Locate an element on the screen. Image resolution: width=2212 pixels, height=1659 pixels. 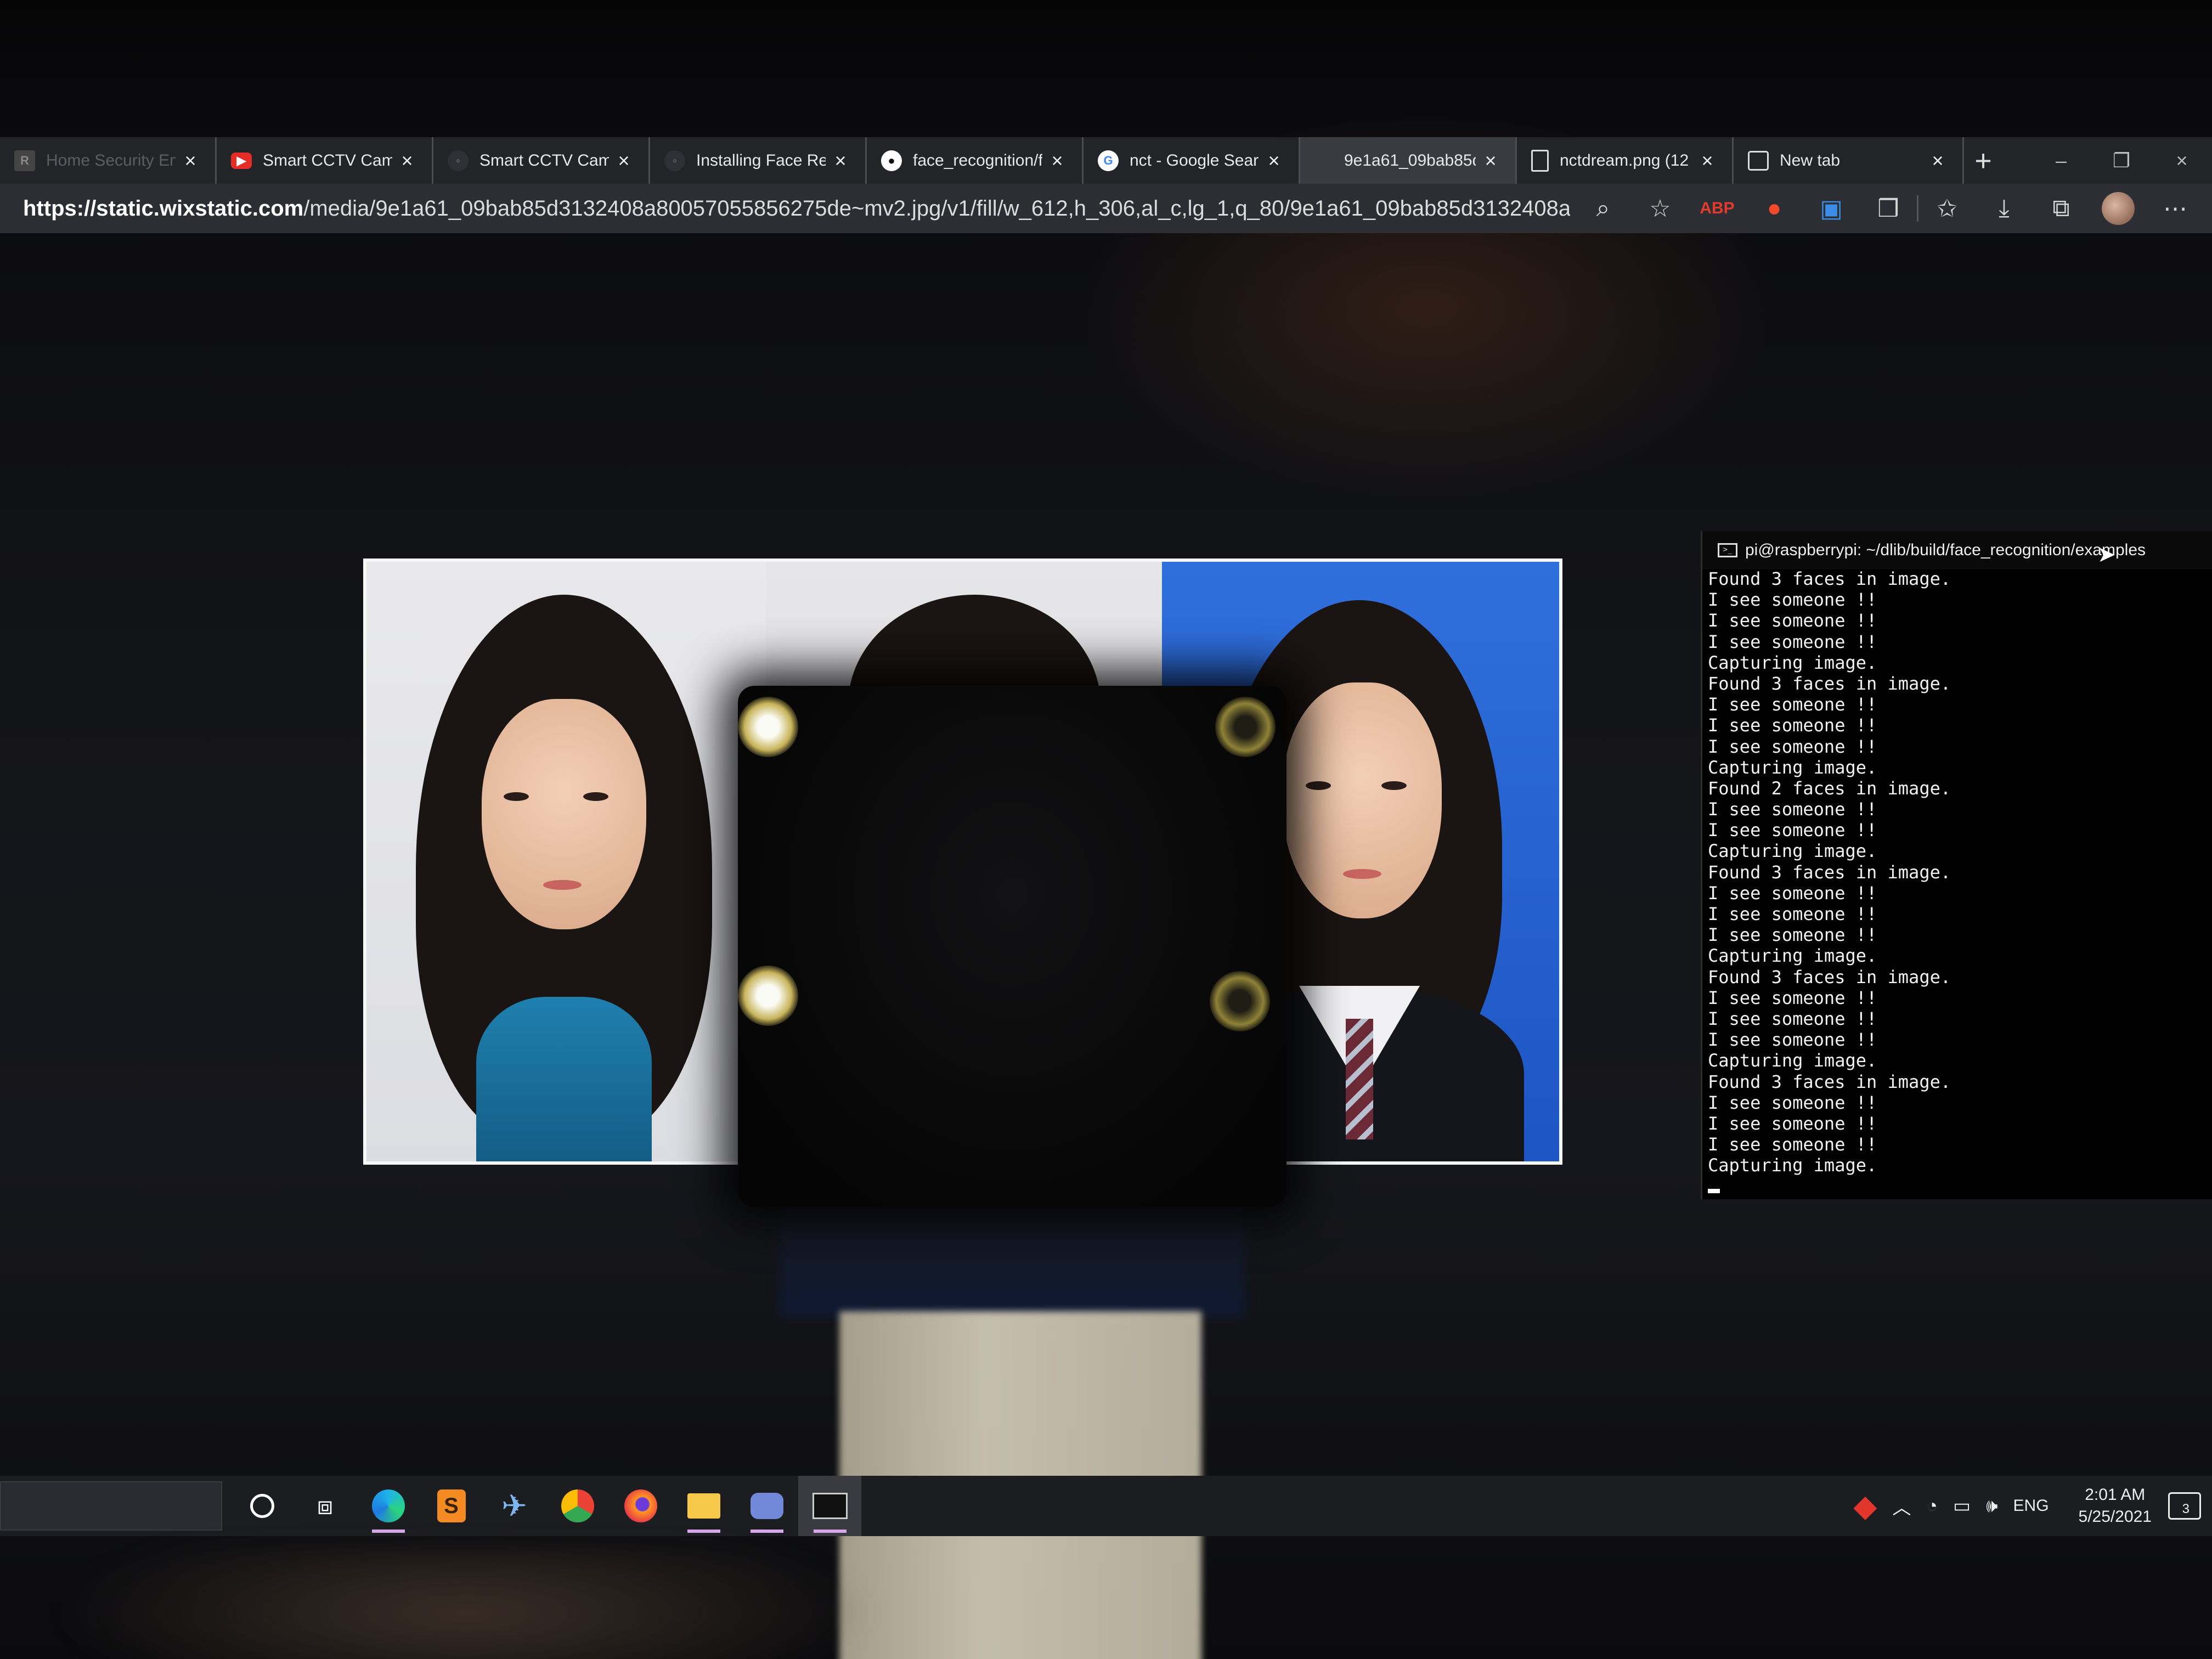
close-window-button: × is located at coordinates (2182, 161).